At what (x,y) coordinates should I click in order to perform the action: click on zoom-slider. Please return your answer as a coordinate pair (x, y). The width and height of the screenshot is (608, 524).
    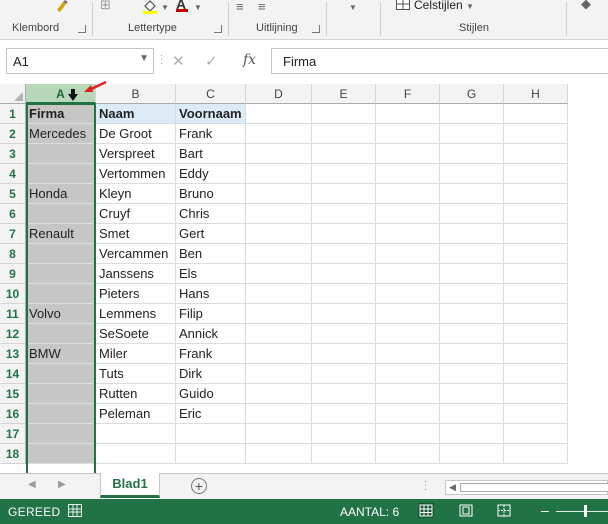
    Looking at the image, I should click on (582, 511).